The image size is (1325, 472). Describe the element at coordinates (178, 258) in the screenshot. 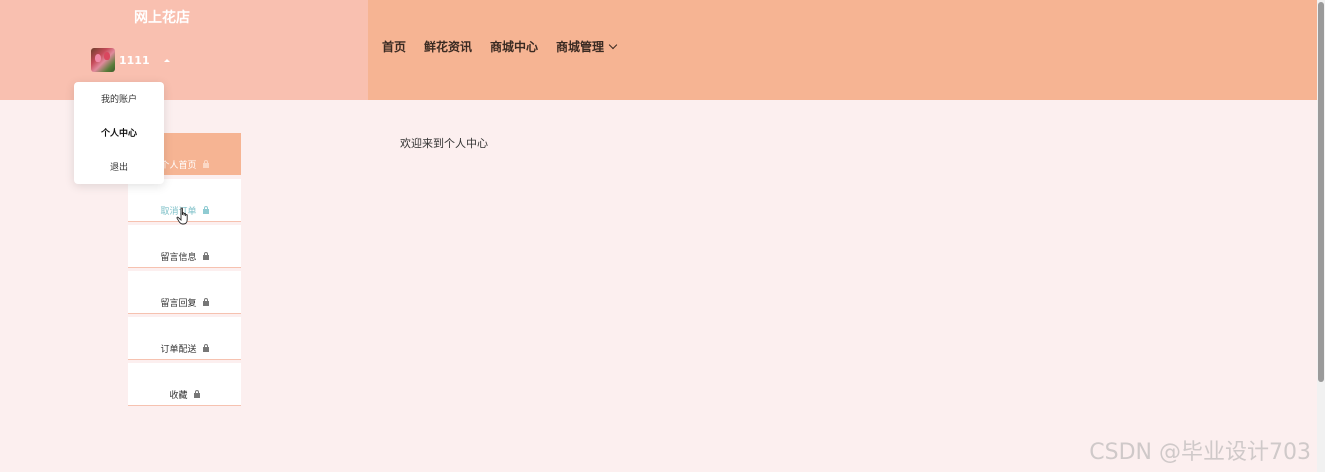

I see `side-item-label: 留言信息` at that location.